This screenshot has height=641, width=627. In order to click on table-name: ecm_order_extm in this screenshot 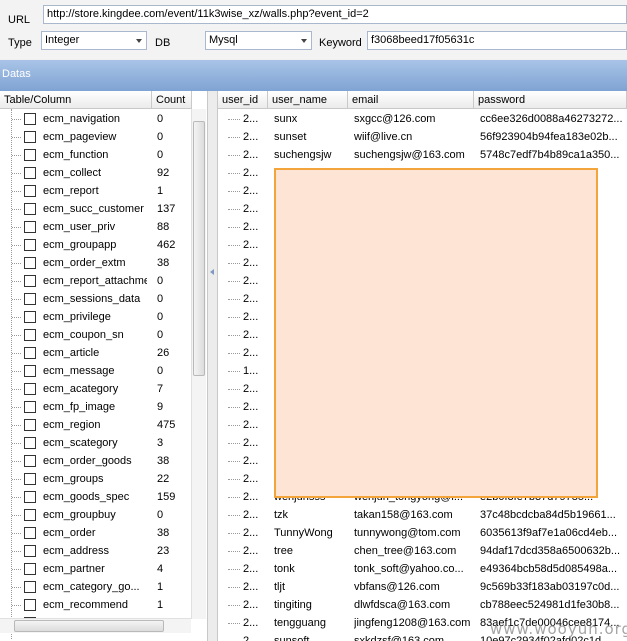, I will do `click(95, 263)`.